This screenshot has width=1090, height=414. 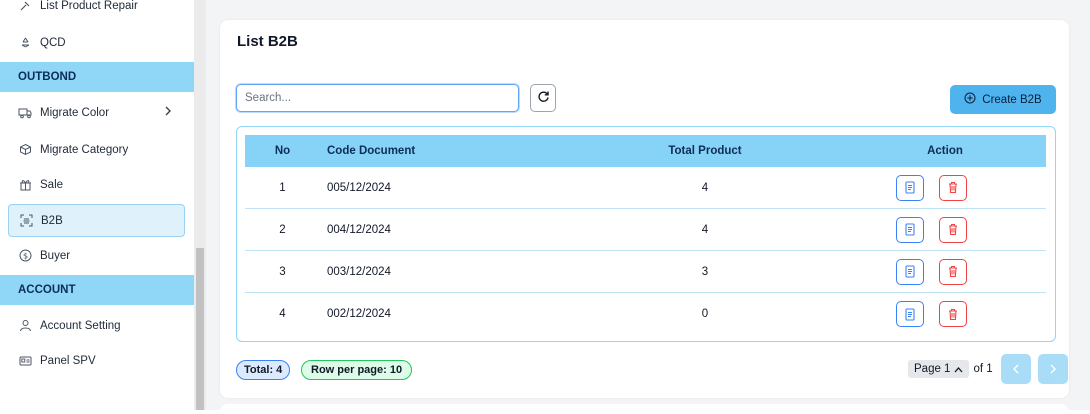 I want to click on row-code: 002/12/2024, so click(x=359, y=314).